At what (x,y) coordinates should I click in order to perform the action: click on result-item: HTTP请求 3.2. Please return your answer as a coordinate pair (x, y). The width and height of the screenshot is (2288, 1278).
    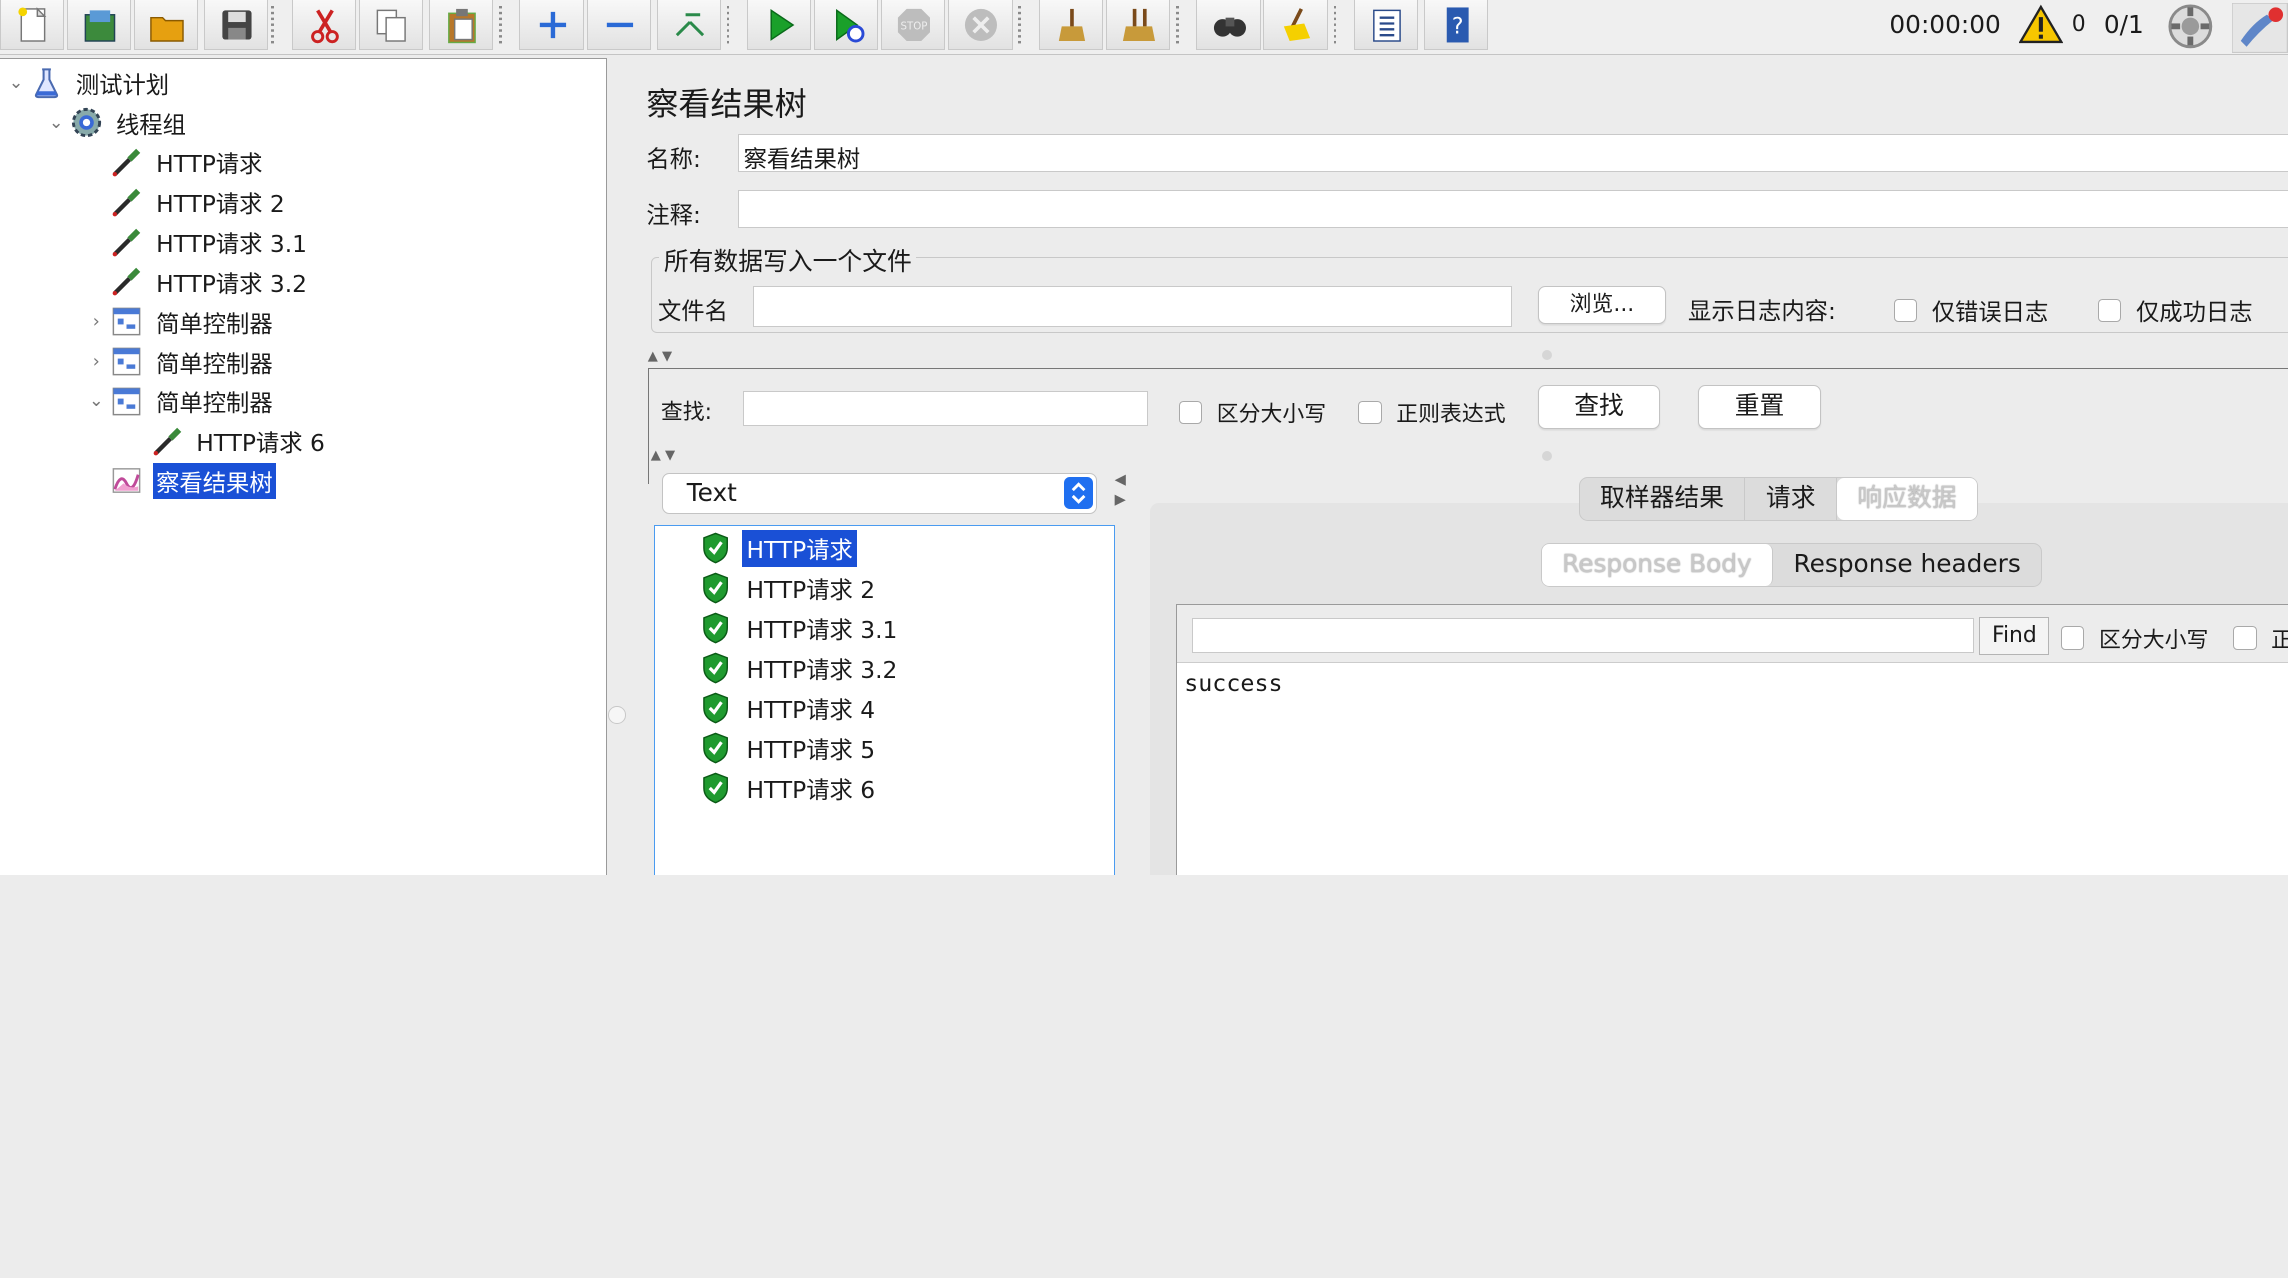
    Looking at the image, I should click on (801, 668).